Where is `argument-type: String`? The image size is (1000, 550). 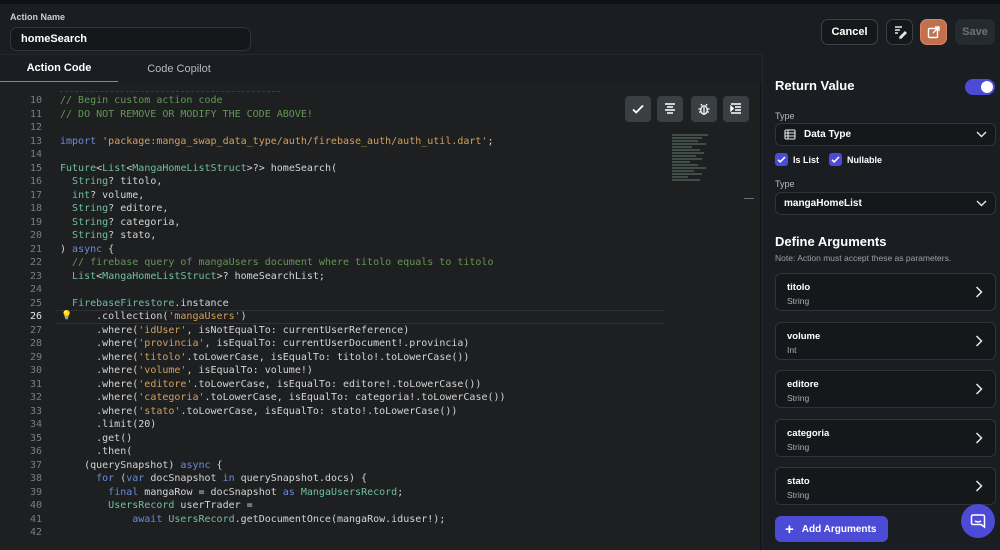 argument-type: String is located at coordinates (798, 495).